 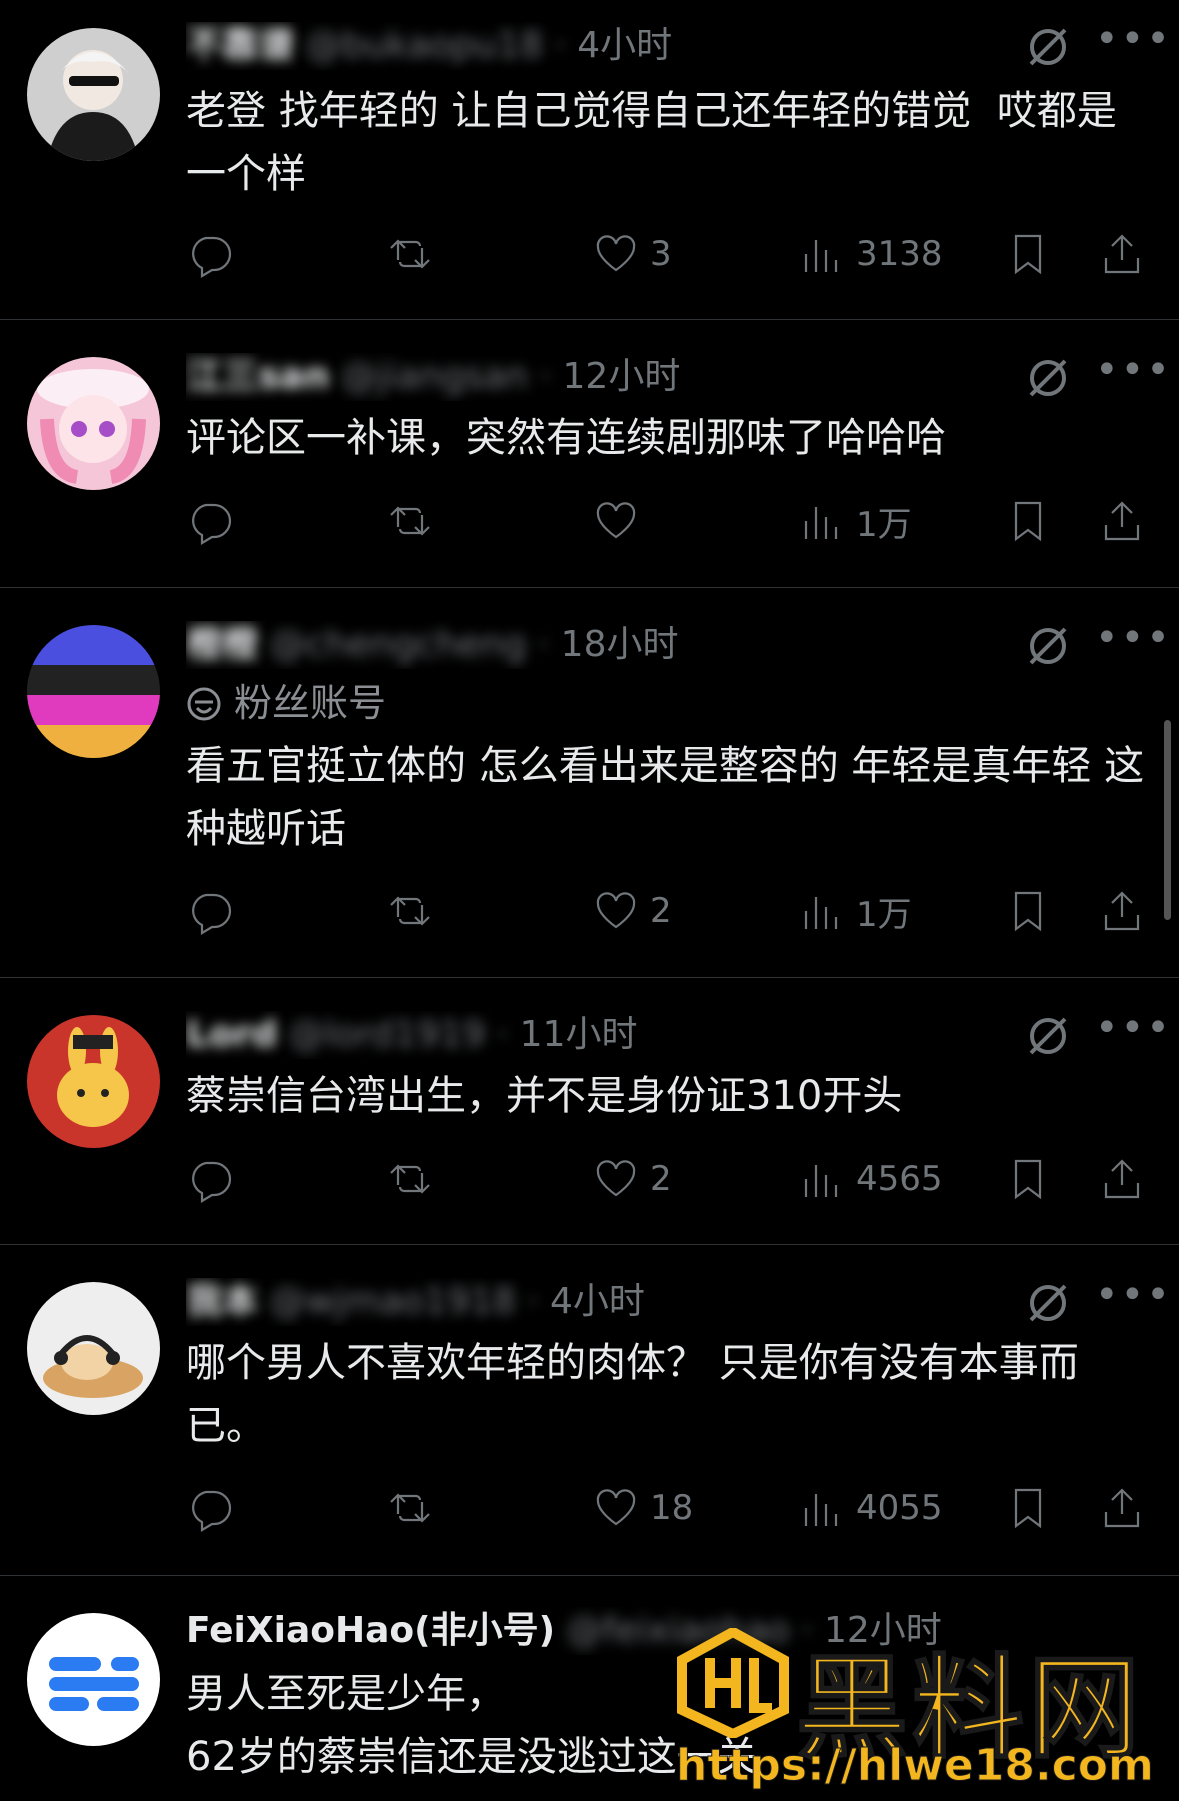 What do you see at coordinates (409, 644) in the screenshot?
I see `author-handle: @chengcheng ·` at bounding box center [409, 644].